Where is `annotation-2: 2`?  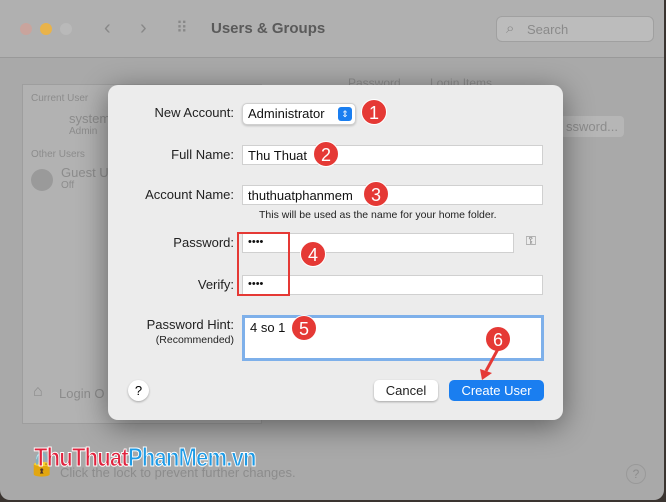 annotation-2: 2 is located at coordinates (326, 154).